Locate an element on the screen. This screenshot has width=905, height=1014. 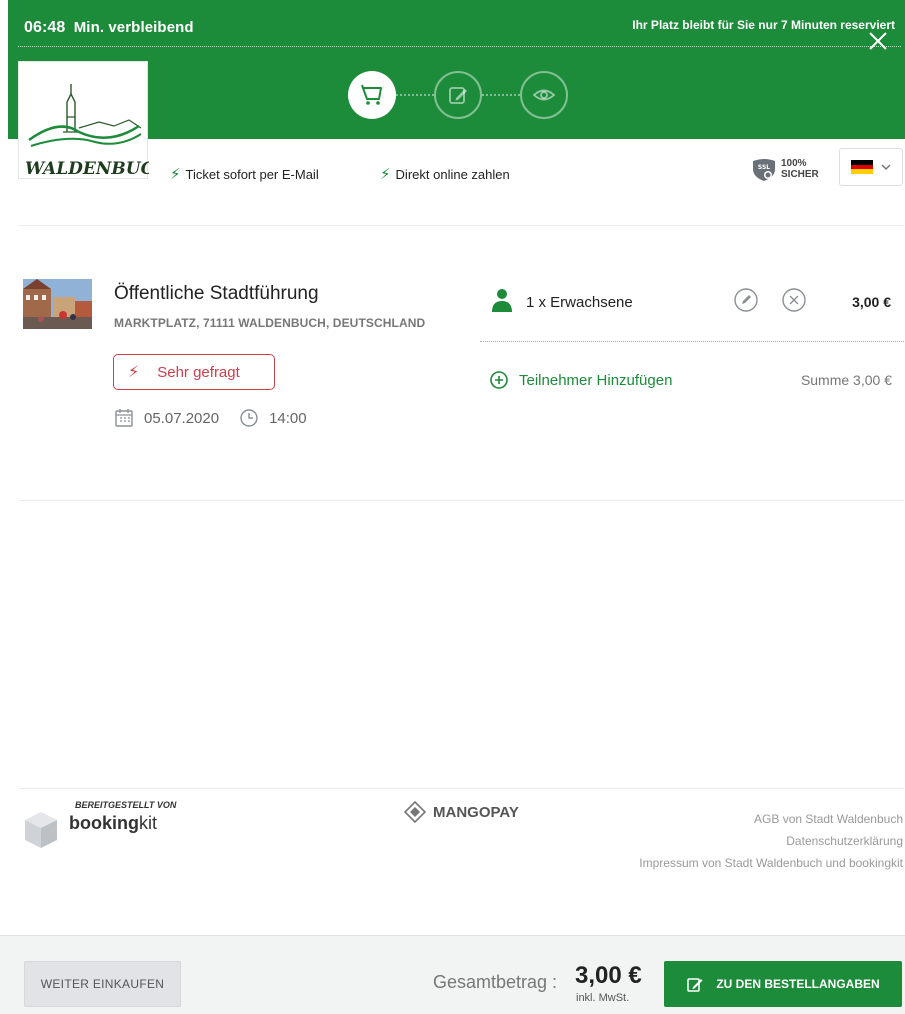
step-details is located at coordinates (458, 95).